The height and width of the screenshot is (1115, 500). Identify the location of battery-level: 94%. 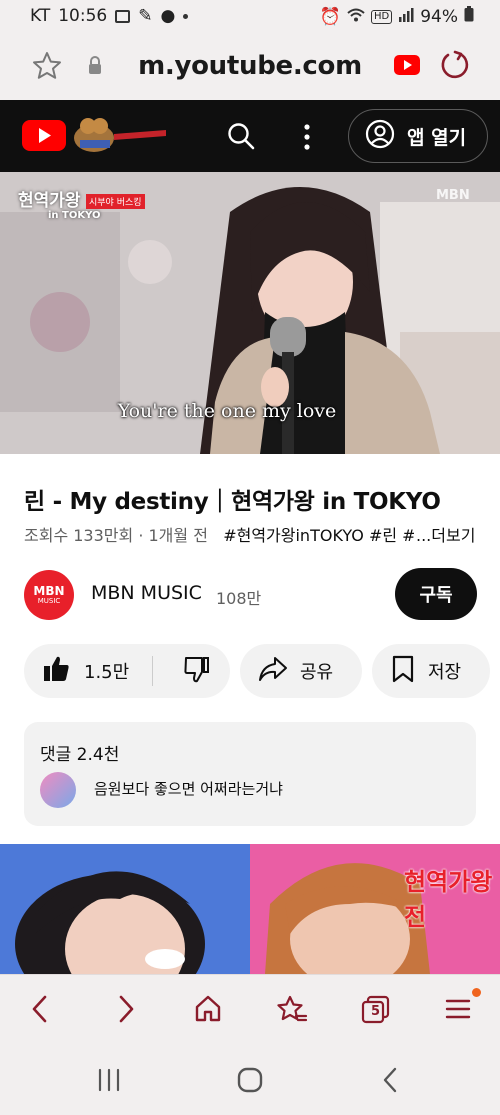
(439, 16).